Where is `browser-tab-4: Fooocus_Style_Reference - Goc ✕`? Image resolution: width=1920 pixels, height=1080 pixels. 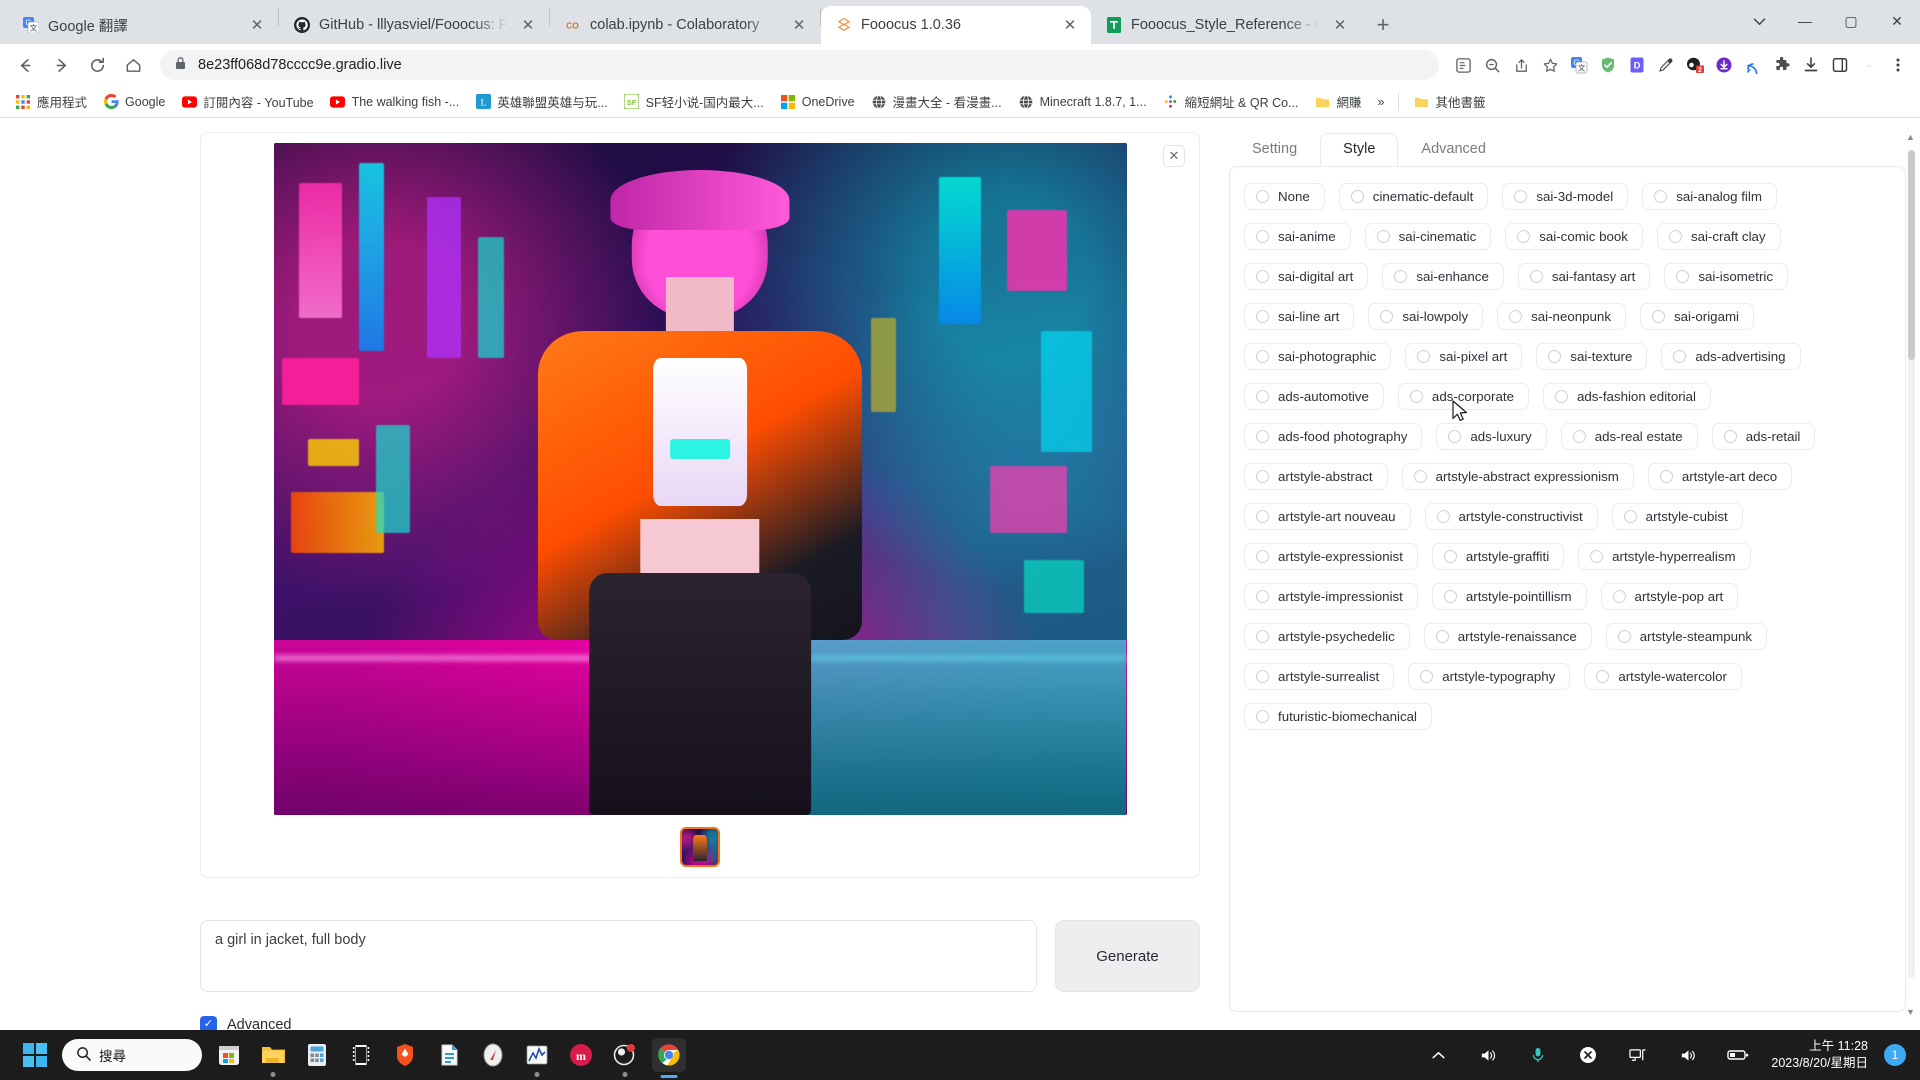
browser-tab-4: Fooocus_Style_Reference - Goc ✕ is located at coordinates (1226, 25).